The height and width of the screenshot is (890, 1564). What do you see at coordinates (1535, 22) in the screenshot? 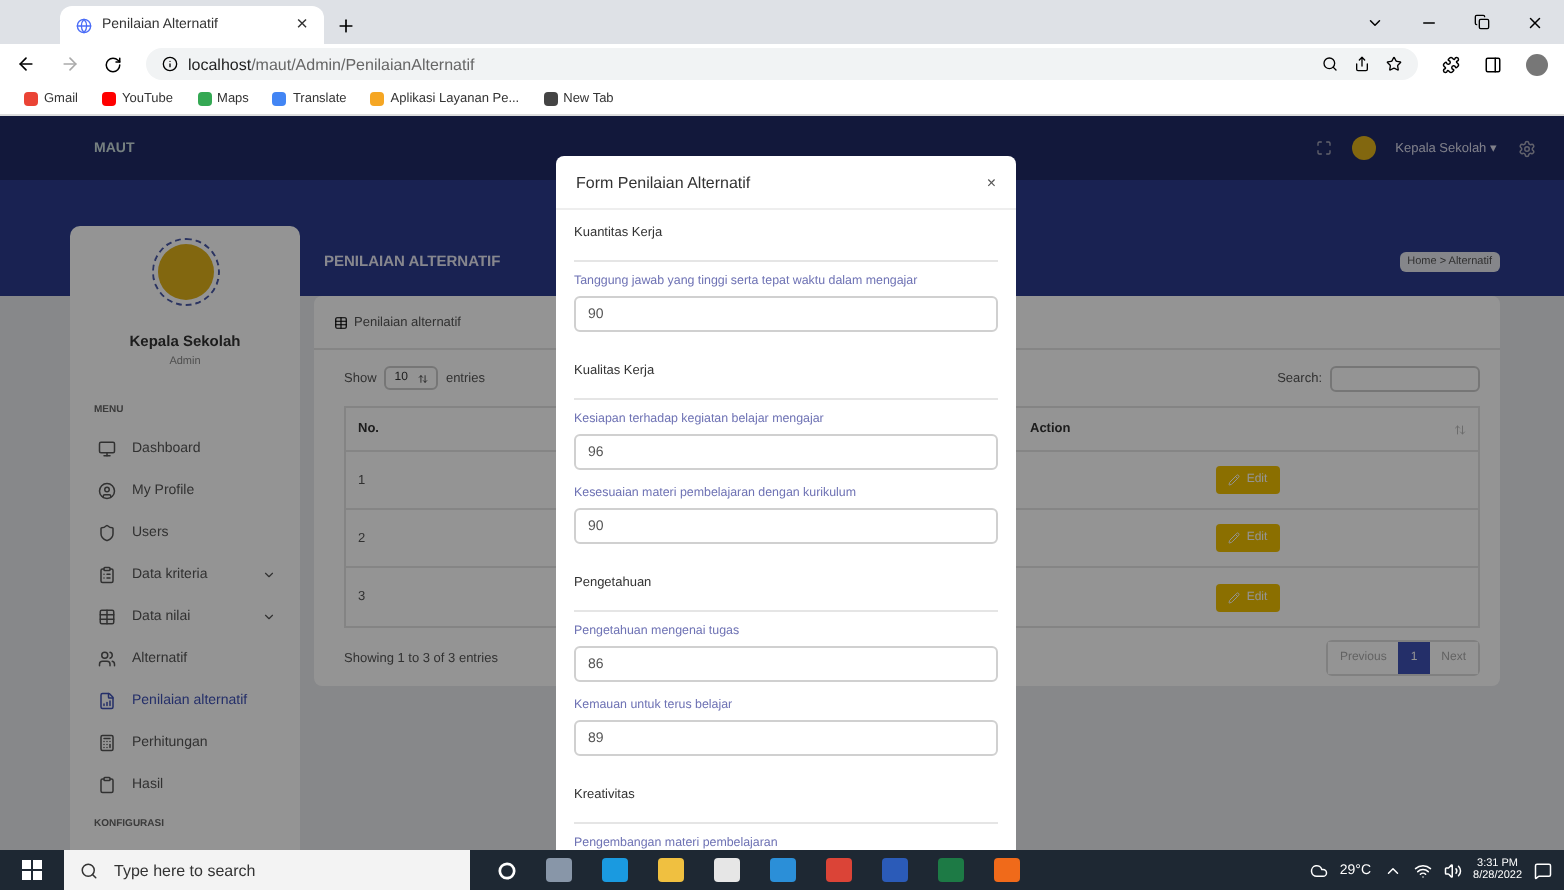
I see `close-icon` at bounding box center [1535, 22].